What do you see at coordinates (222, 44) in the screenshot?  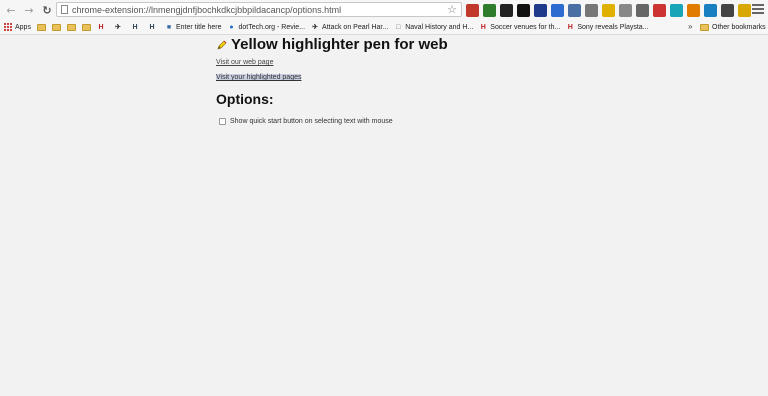 I see `highlighter-pen-icon` at bounding box center [222, 44].